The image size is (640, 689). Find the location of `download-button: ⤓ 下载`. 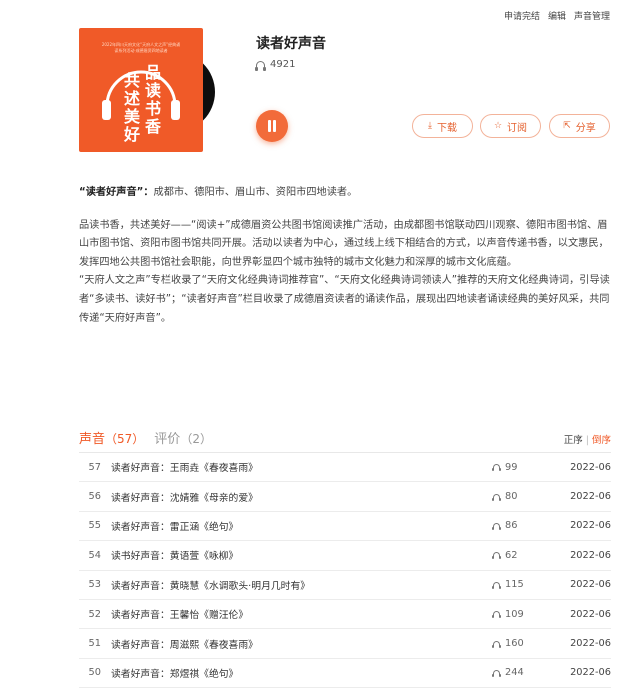

download-button: ⤓ 下载 is located at coordinates (442, 126).